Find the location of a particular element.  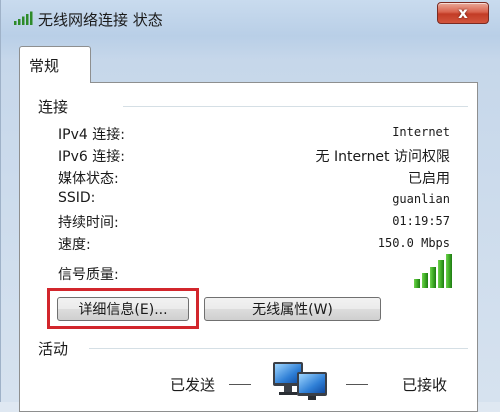

tab-general: 常规 is located at coordinates (55, 64).